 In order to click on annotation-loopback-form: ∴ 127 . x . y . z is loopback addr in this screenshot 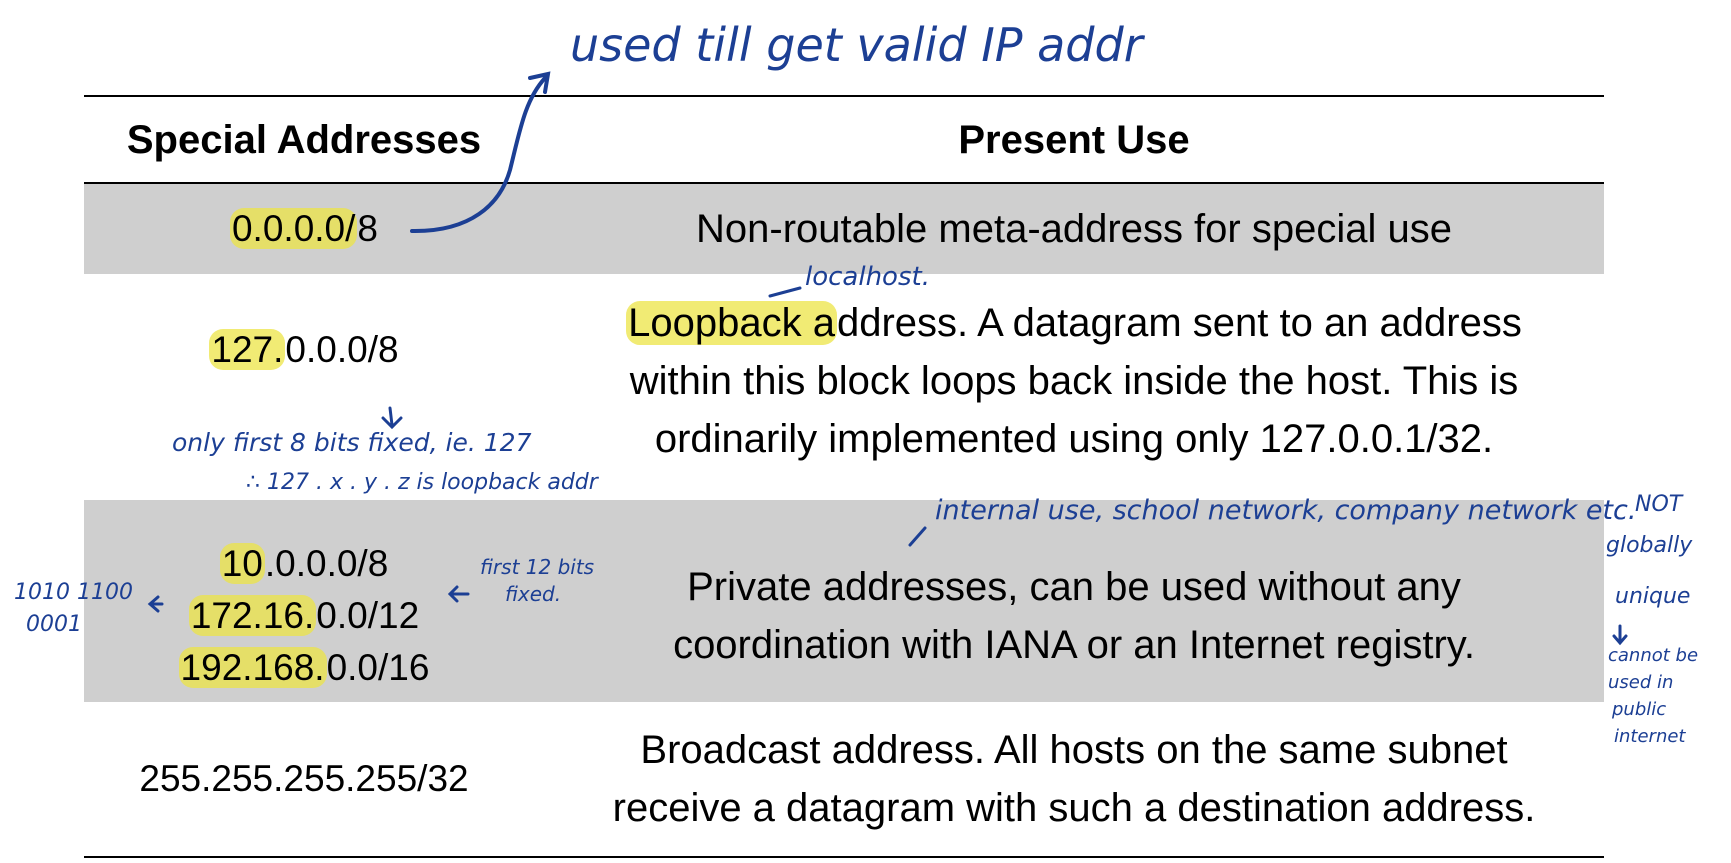, I will do `click(422, 482)`.